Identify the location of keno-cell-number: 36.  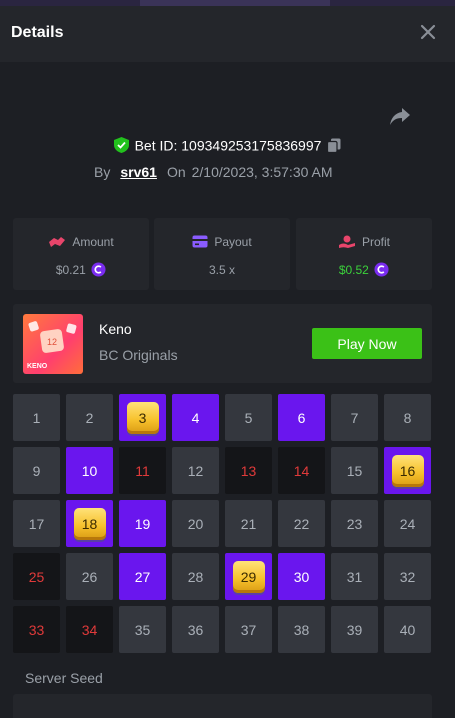
(195, 629).